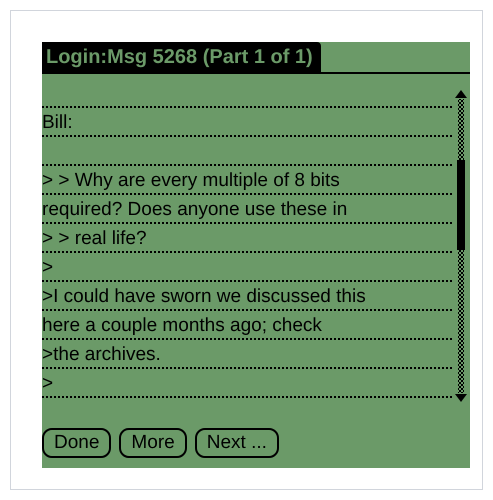 This screenshot has height=500, width=493. What do you see at coordinates (181, 57) in the screenshot?
I see `window-title: Login:Msg 5268 (Part 1 of 1)` at bounding box center [181, 57].